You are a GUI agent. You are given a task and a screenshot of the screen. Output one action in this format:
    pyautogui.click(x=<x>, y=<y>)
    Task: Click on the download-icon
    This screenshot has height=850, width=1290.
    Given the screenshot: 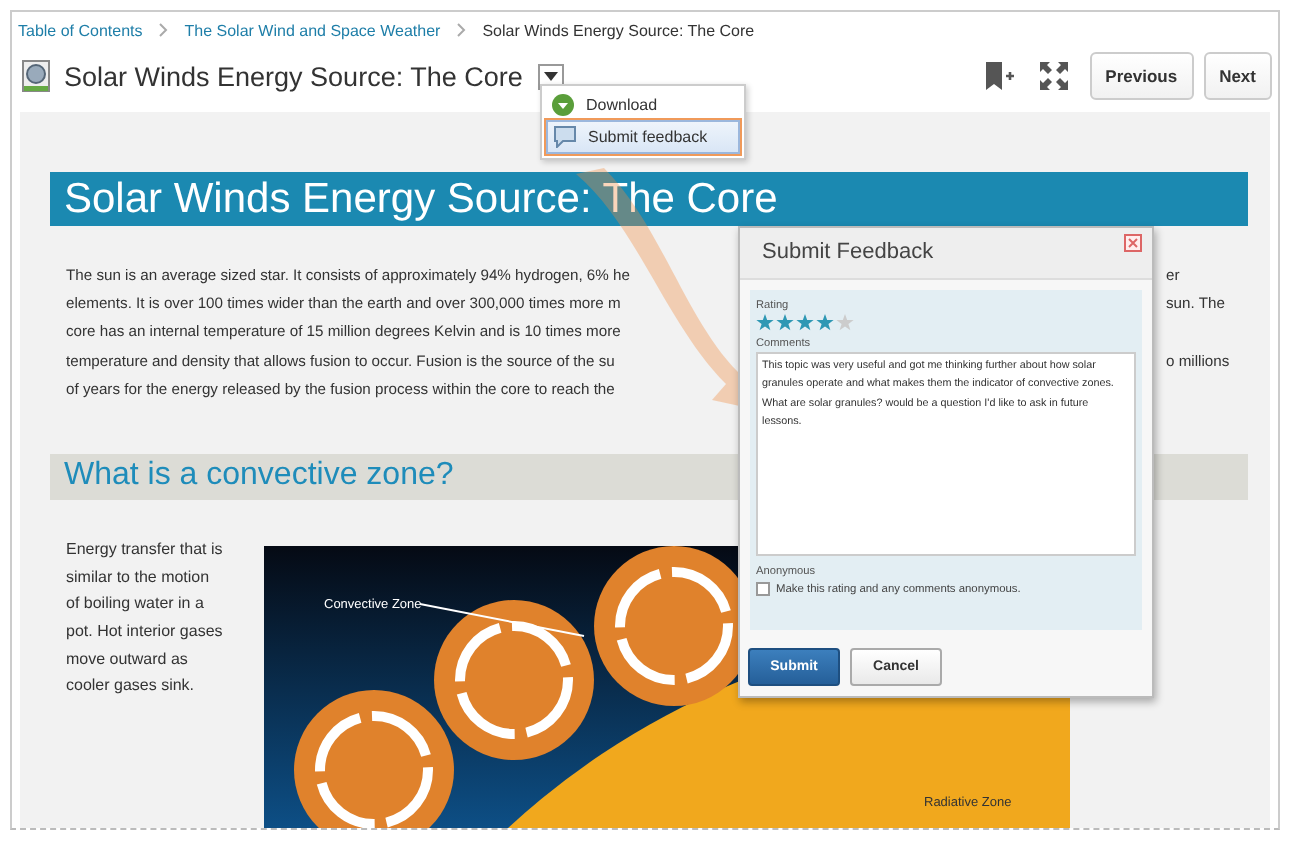 What is the action you would take?
    pyautogui.click(x=563, y=105)
    